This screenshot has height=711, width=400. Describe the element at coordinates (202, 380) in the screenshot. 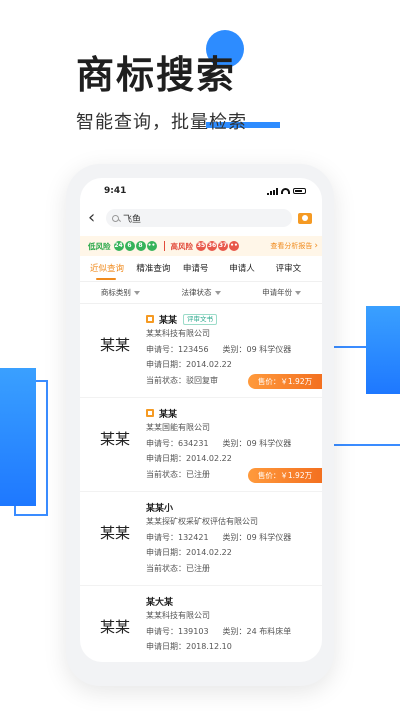

I see `status-value: 驳回复审` at that location.